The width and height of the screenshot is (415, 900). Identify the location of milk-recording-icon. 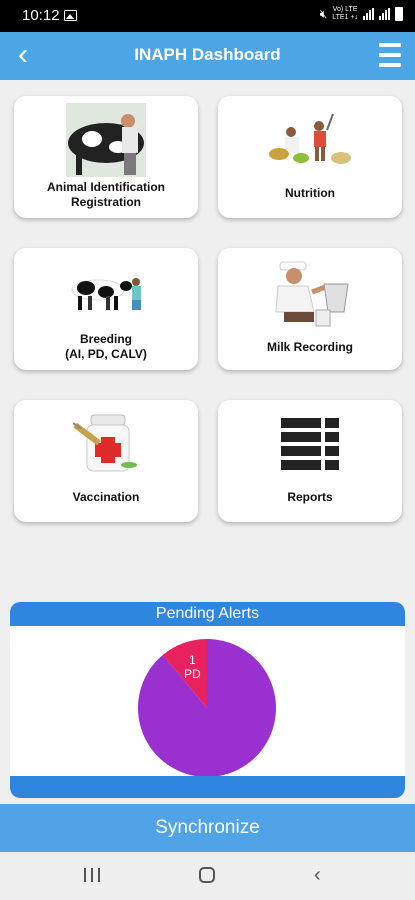
(310, 292).